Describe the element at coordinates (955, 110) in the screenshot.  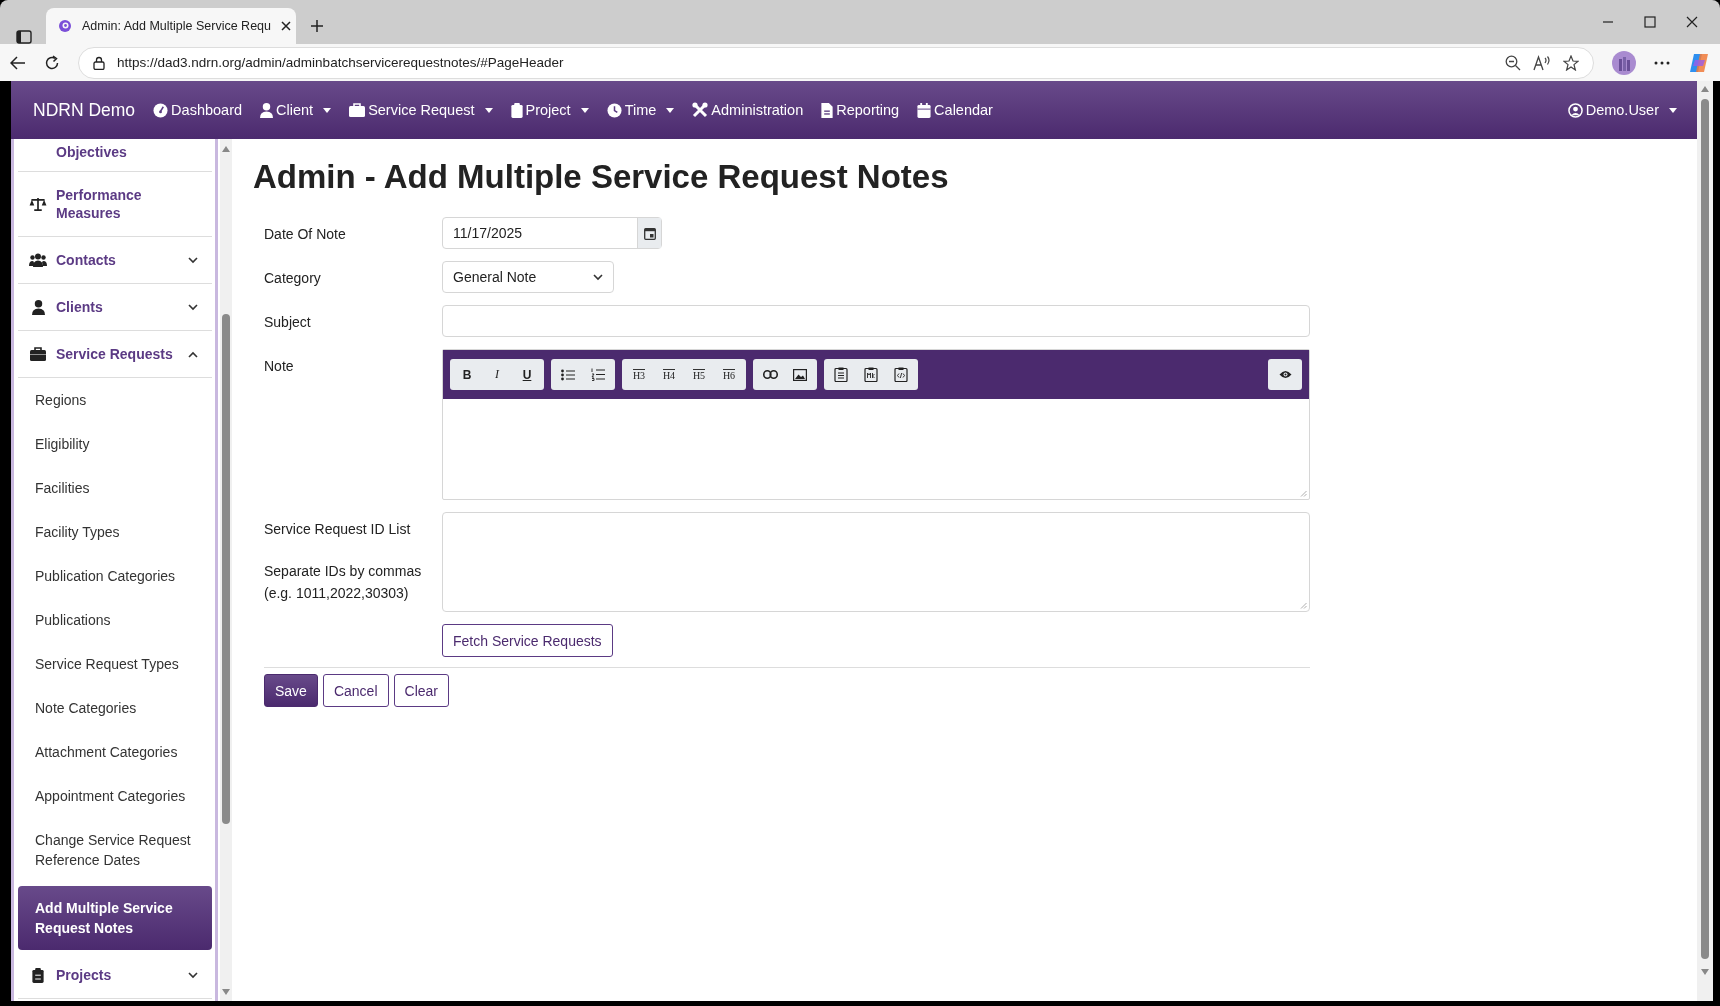
I see `nav-link: Calendar` at that location.